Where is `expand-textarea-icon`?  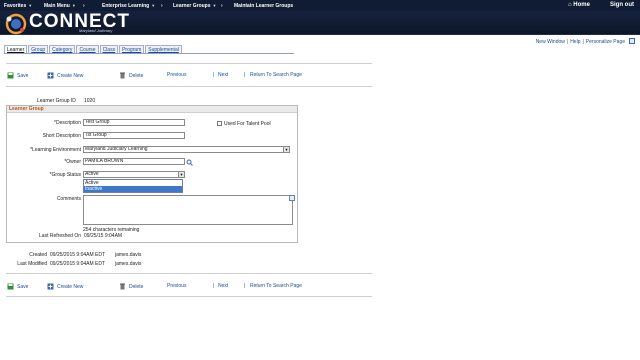 expand-textarea-icon is located at coordinates (292, 198).